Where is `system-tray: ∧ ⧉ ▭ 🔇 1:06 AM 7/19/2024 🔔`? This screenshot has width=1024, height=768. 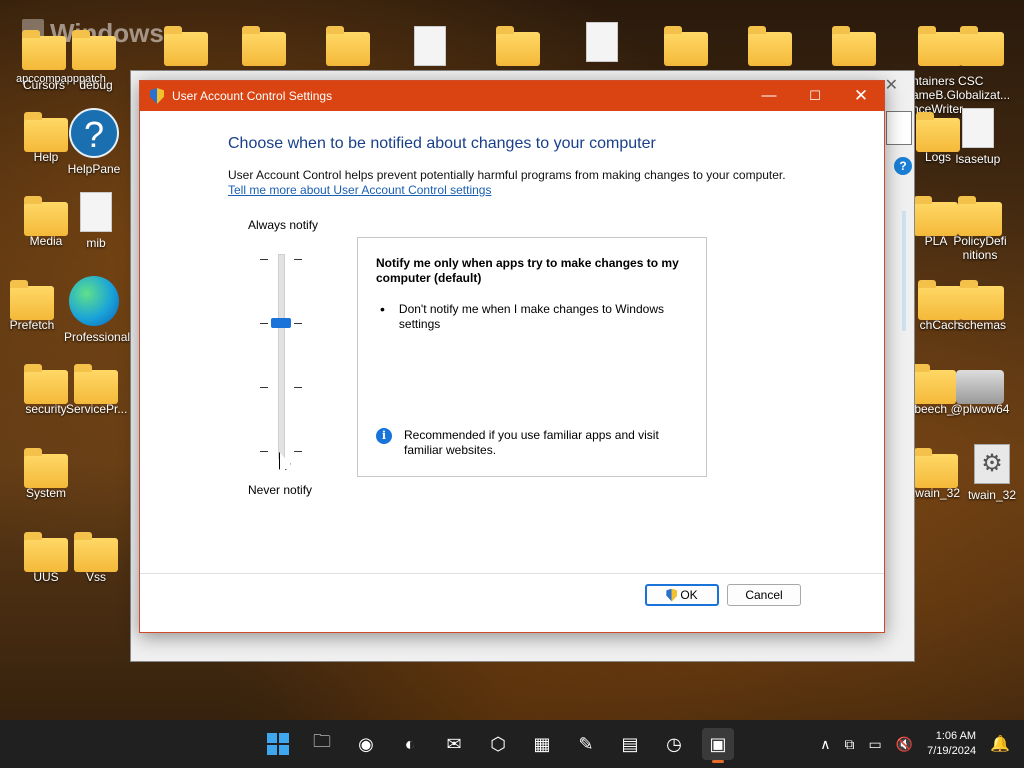 system-tray: ∧ ⧉ ▭ 🔇 1:06 AM 7/19/2024 🔔 is located at coordinates (915, 744).